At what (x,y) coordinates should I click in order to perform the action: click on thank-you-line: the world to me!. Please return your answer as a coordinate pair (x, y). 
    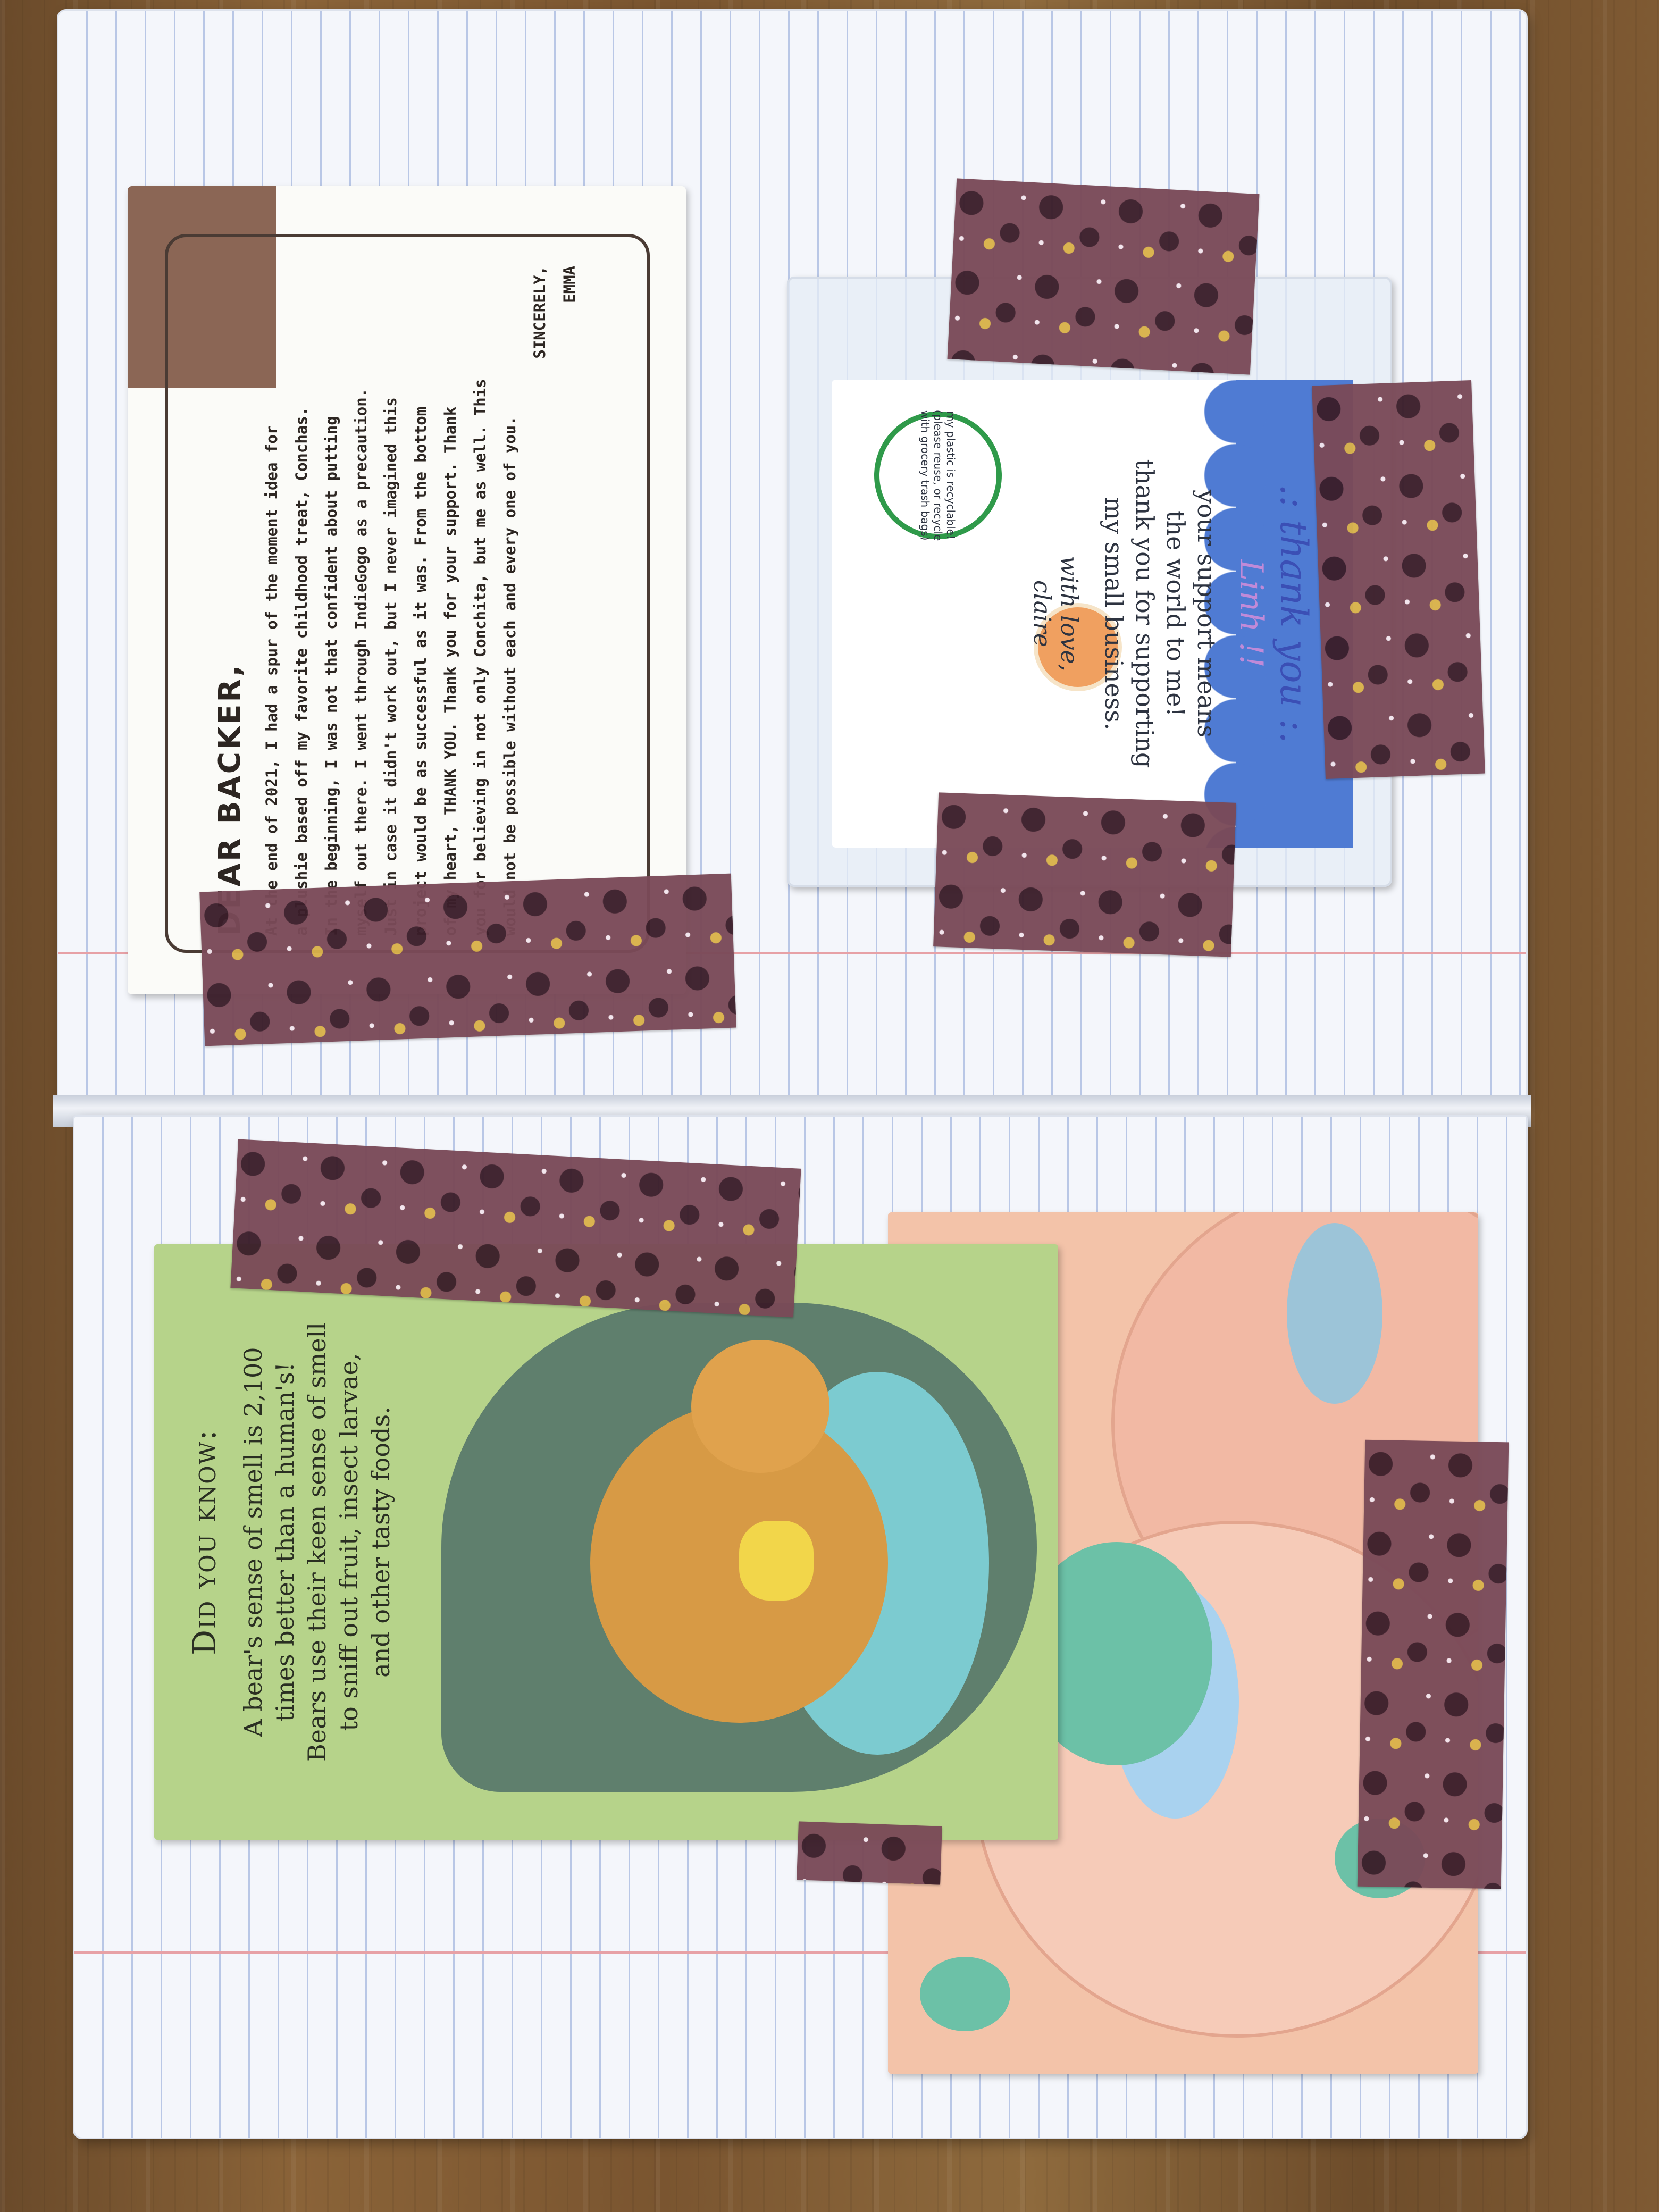
    Looking at the image, I should click on (1175, 613).